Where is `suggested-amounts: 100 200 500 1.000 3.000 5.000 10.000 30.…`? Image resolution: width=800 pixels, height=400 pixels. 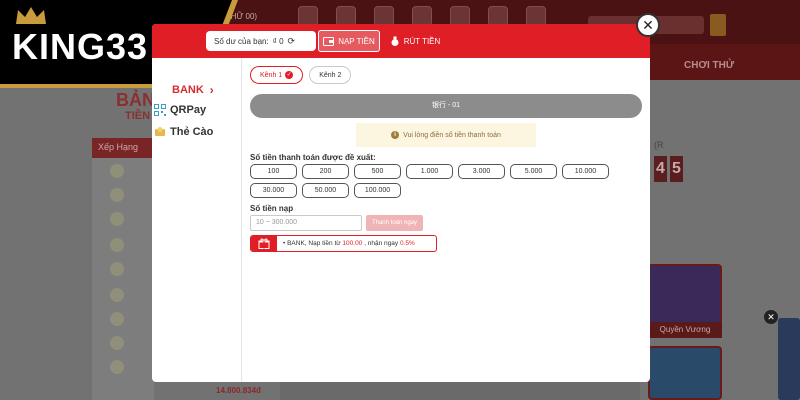 suggested-amounts: 100 200 500 1.000 3.000 5.000 10.000 30.… is located at coordinates (430, 181).